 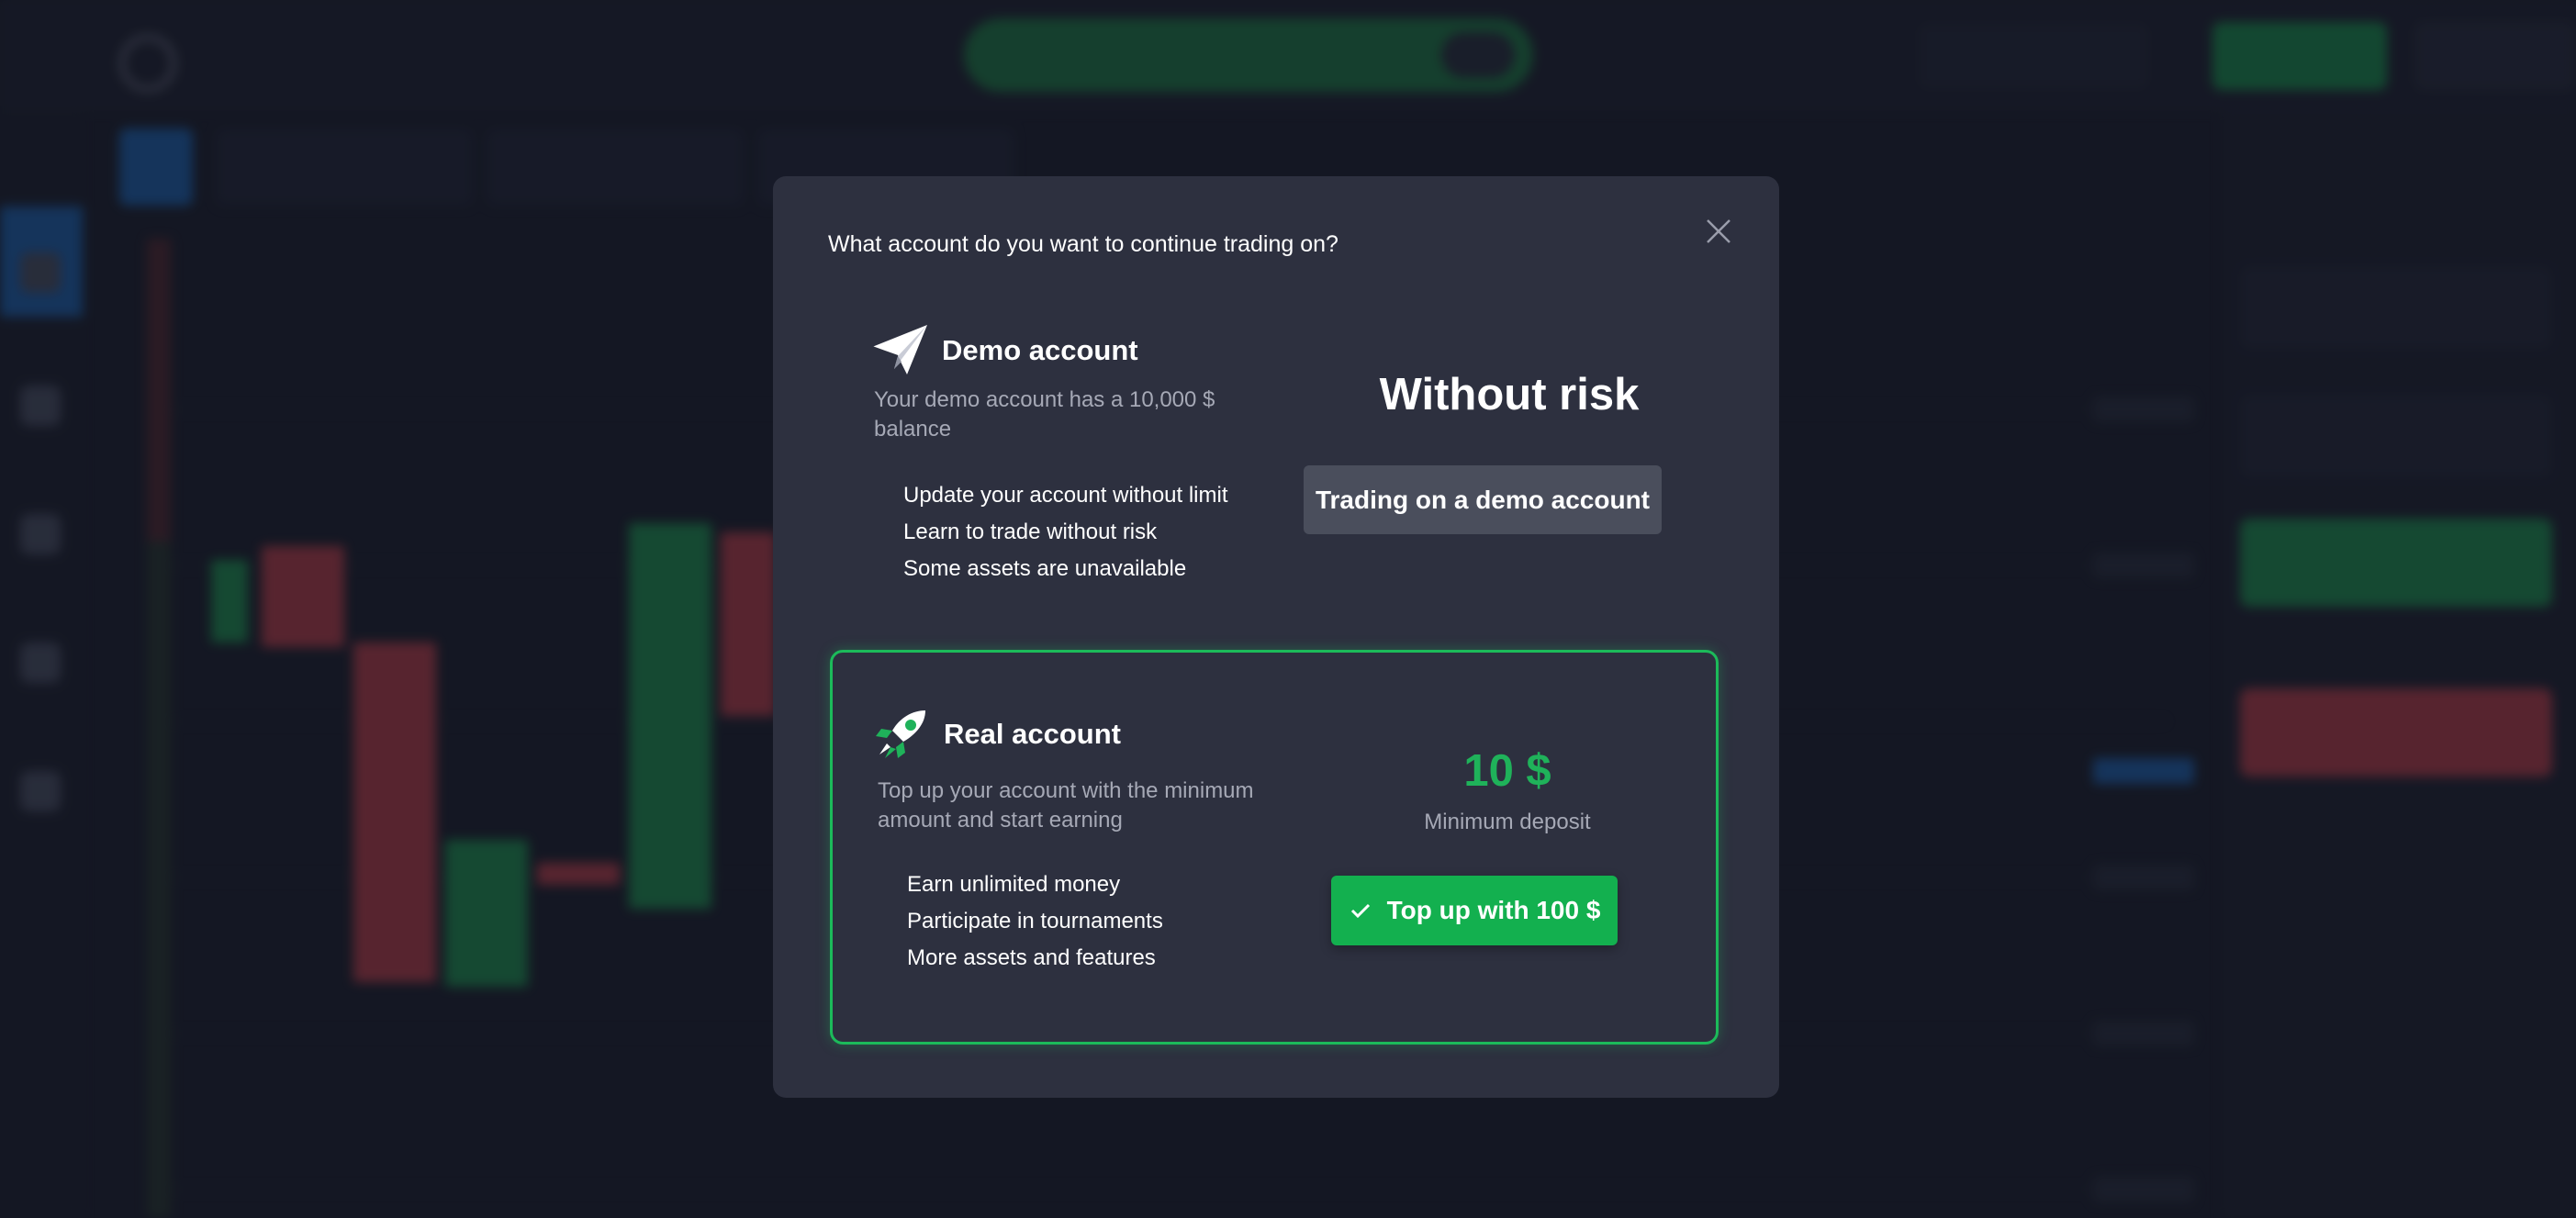 What do you see at coordinates (1493, 910) in the screenshot?
I see `top-up-button-label: Top up with 100 $` at bounding box center [1493, 910].